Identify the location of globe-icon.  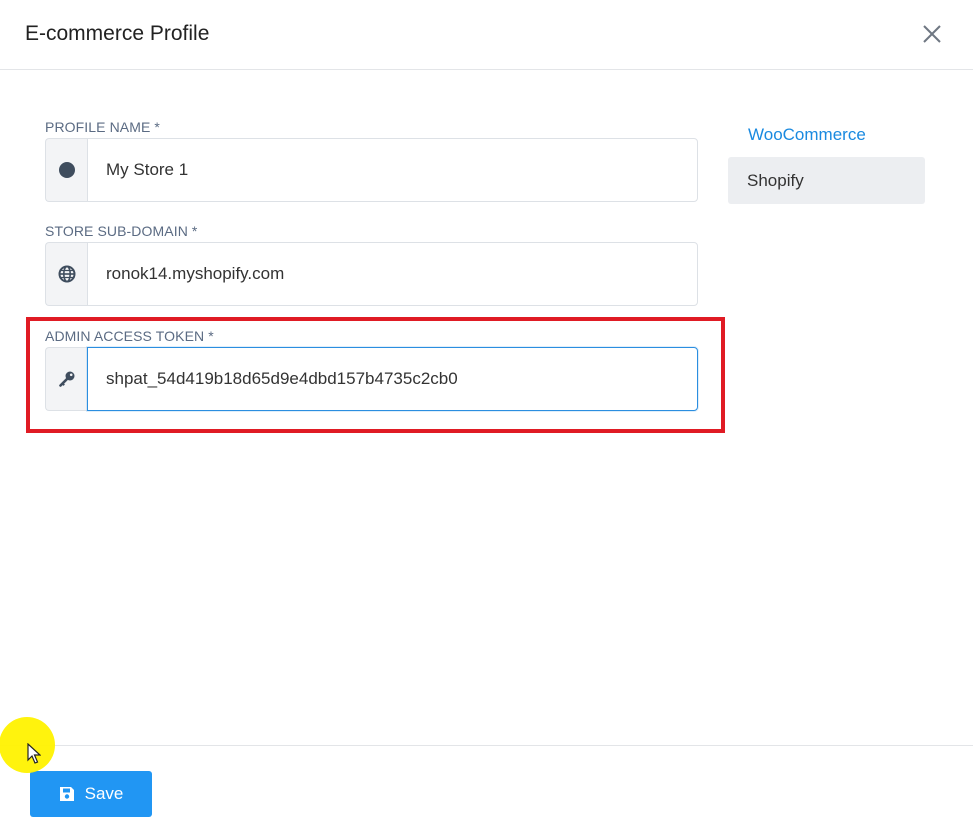
(66, 274).